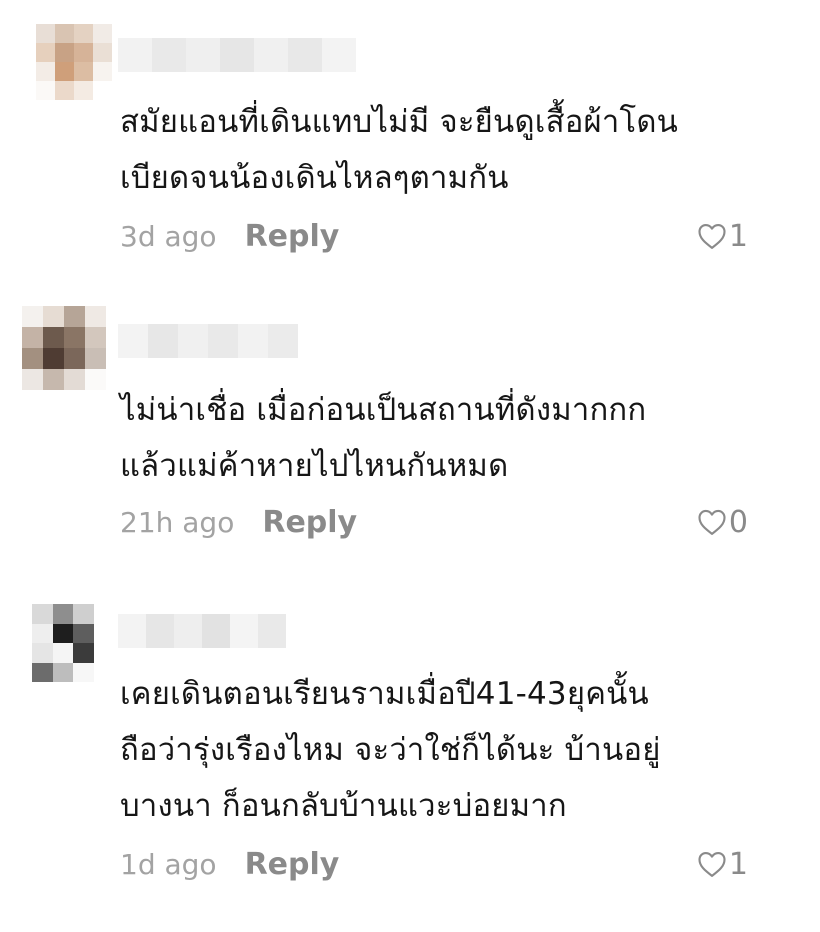 Image resolution: width=820 pixels, height=932 pixels. Describe the element at coordinates (177, 522) in the screenshot. I see `comment-time: 21h ago` at that location.